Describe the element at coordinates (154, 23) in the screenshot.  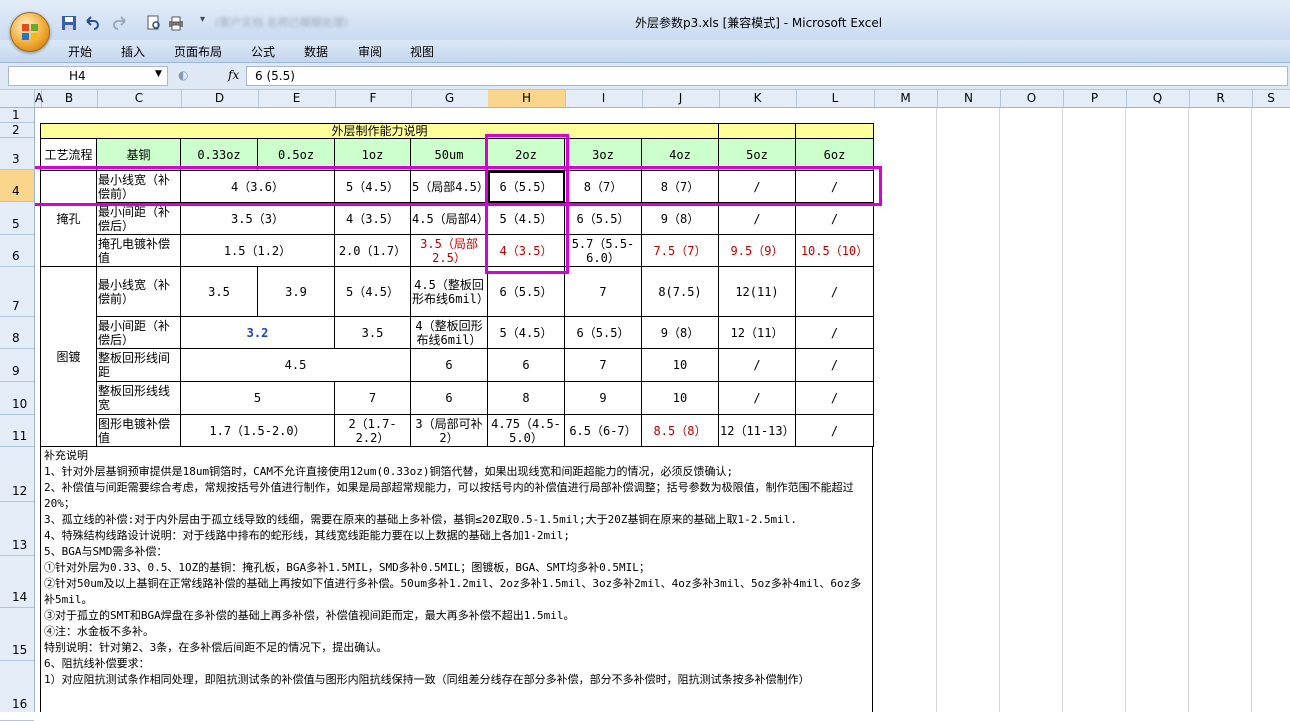
I see `print-preview-icon` at that location.